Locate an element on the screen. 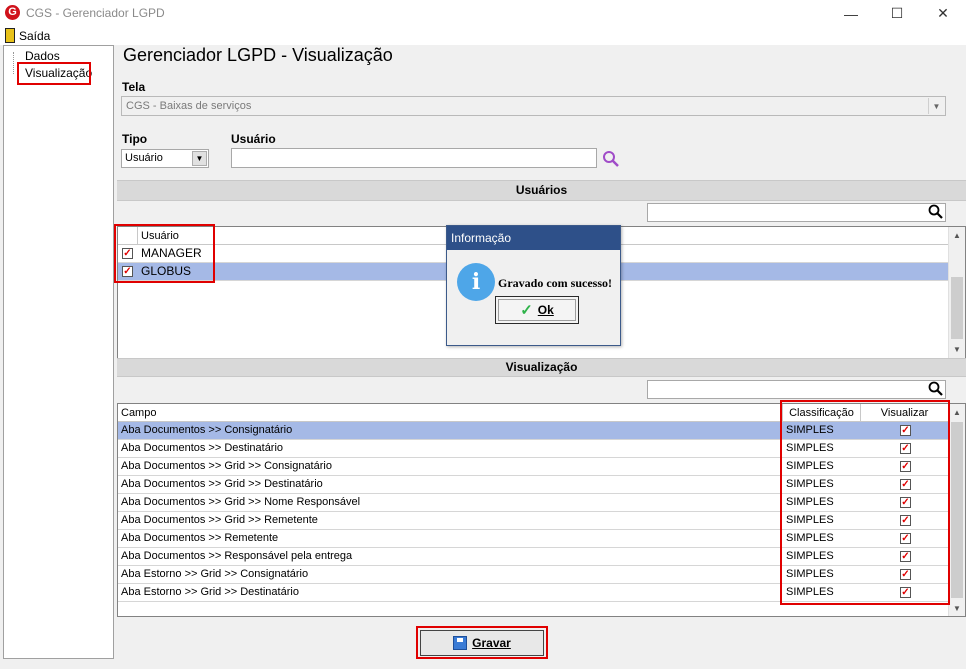 The width and height of the screenshot is (966, 669). campo-row: Aba Documentos >> Consignatário SIMPLES ✓ is located at coordinates (533, 431).